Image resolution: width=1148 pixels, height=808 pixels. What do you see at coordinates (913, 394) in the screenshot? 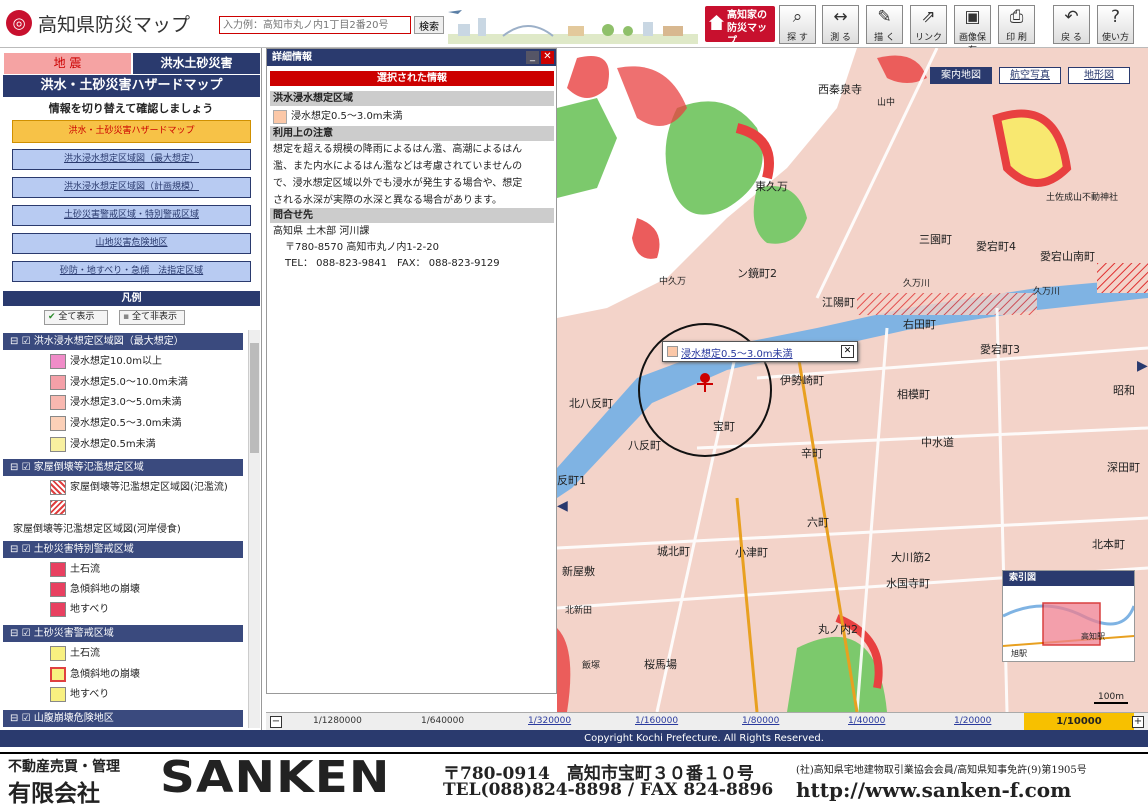
I see `place-label: 相模町` at bounding box center [913, 394].